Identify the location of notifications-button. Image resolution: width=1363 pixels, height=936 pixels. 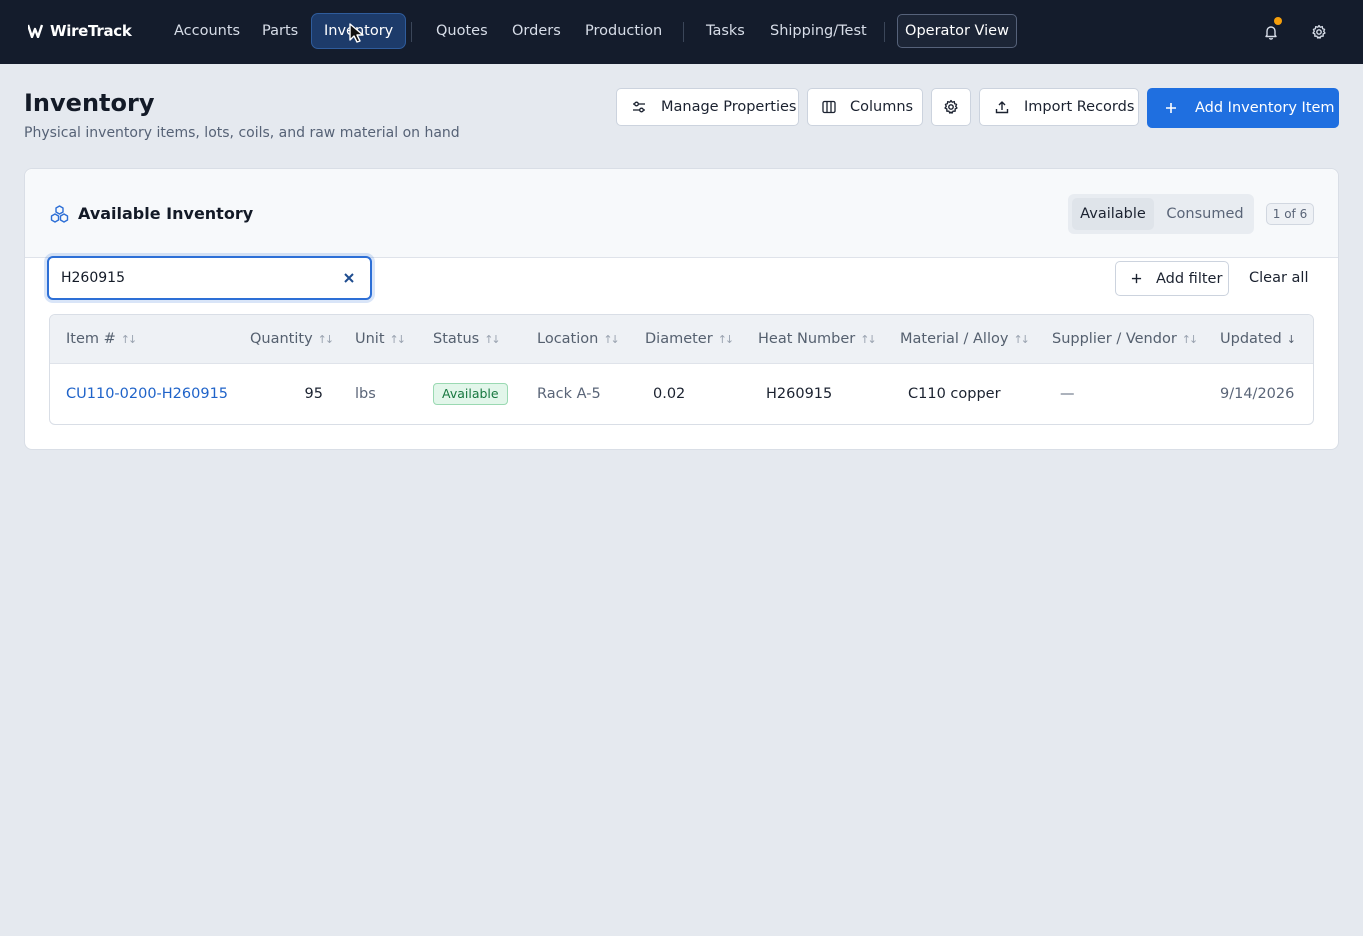
(1271, 30).